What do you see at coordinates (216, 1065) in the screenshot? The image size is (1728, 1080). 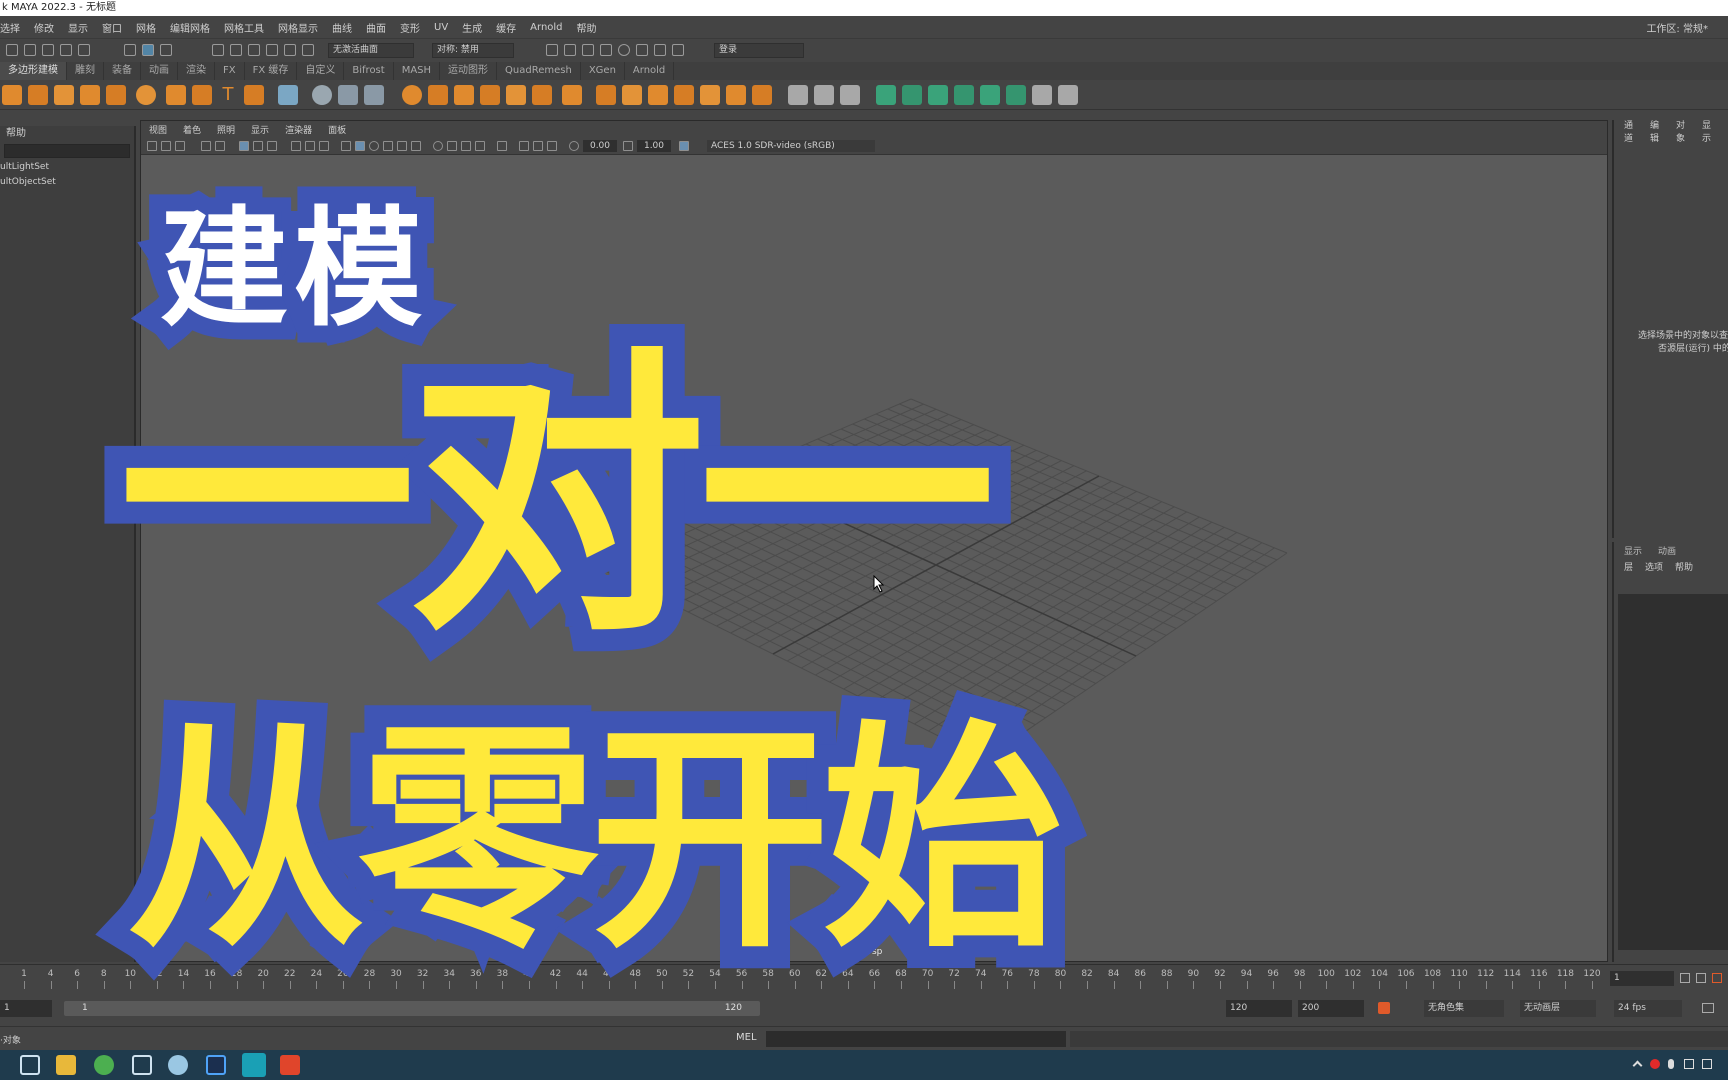 I see `photoshop-icon` at bounding box center [216, 1065].